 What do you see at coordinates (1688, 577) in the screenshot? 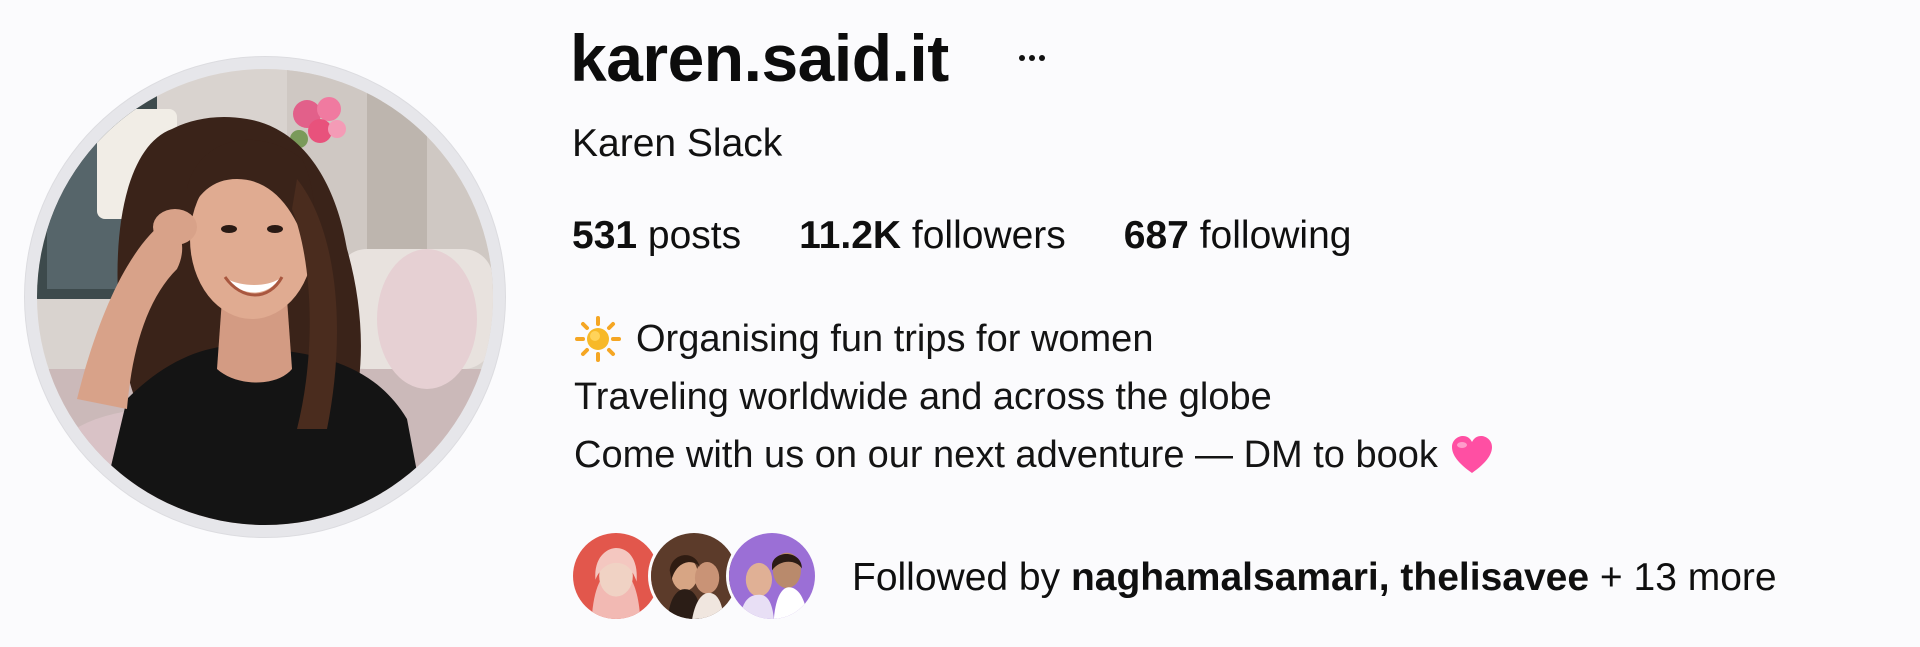
I see `followed-by-more: + 13 more` at bounding box center [1688, 577].